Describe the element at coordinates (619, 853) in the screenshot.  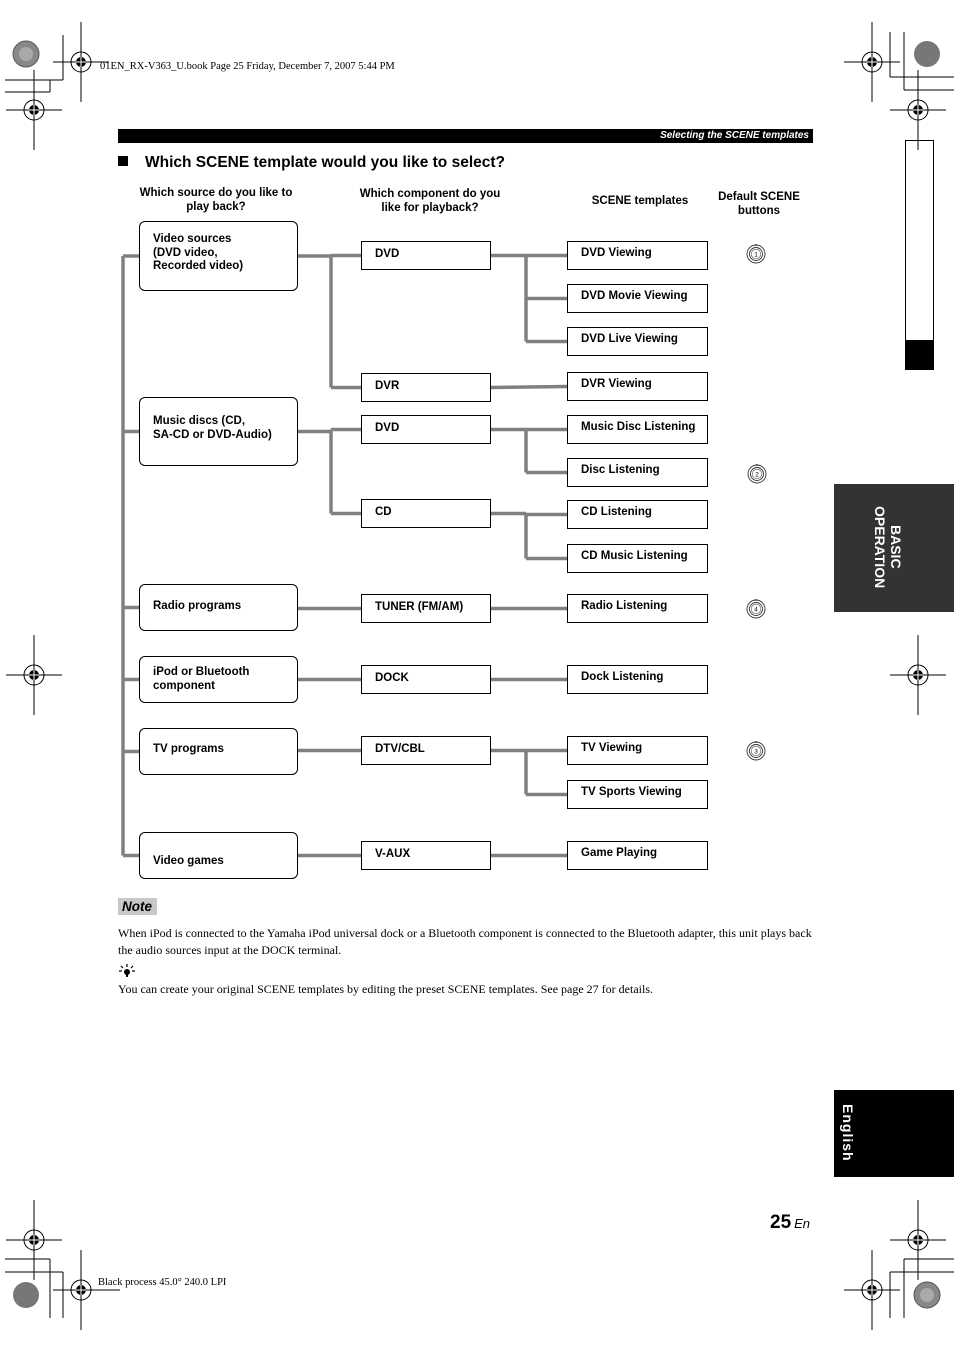
I see `scene-template-box-label: Game Playing` at that location.